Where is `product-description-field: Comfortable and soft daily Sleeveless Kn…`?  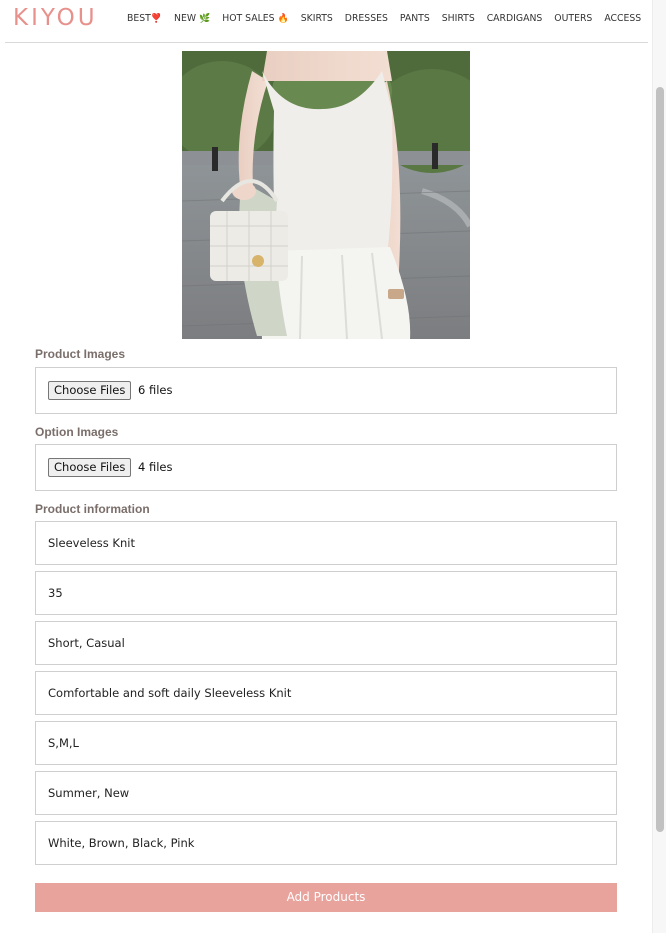 product-description-field: Comfortable and soft daily Sleeveless Kn… is located at coordinates (326, 693).